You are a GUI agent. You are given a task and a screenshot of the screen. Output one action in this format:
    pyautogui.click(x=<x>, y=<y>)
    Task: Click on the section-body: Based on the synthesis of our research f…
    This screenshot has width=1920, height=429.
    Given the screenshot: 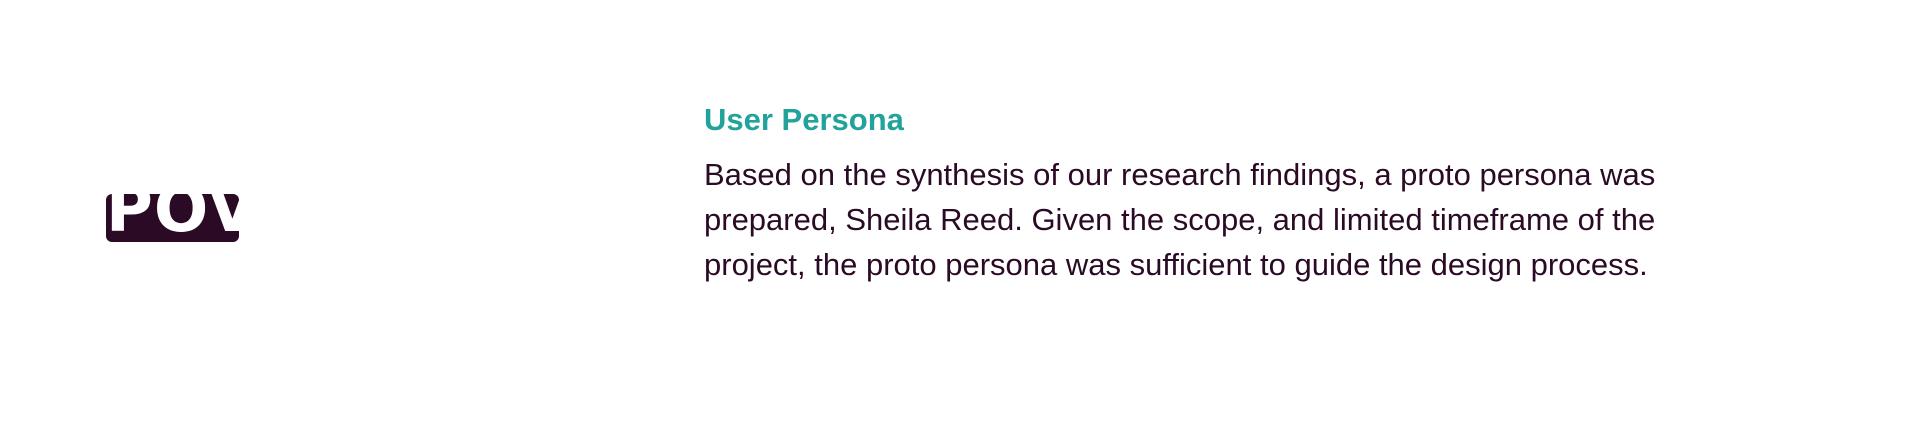 What is the action you would take?
    pyautogui.click(x=1180, y=219)
    